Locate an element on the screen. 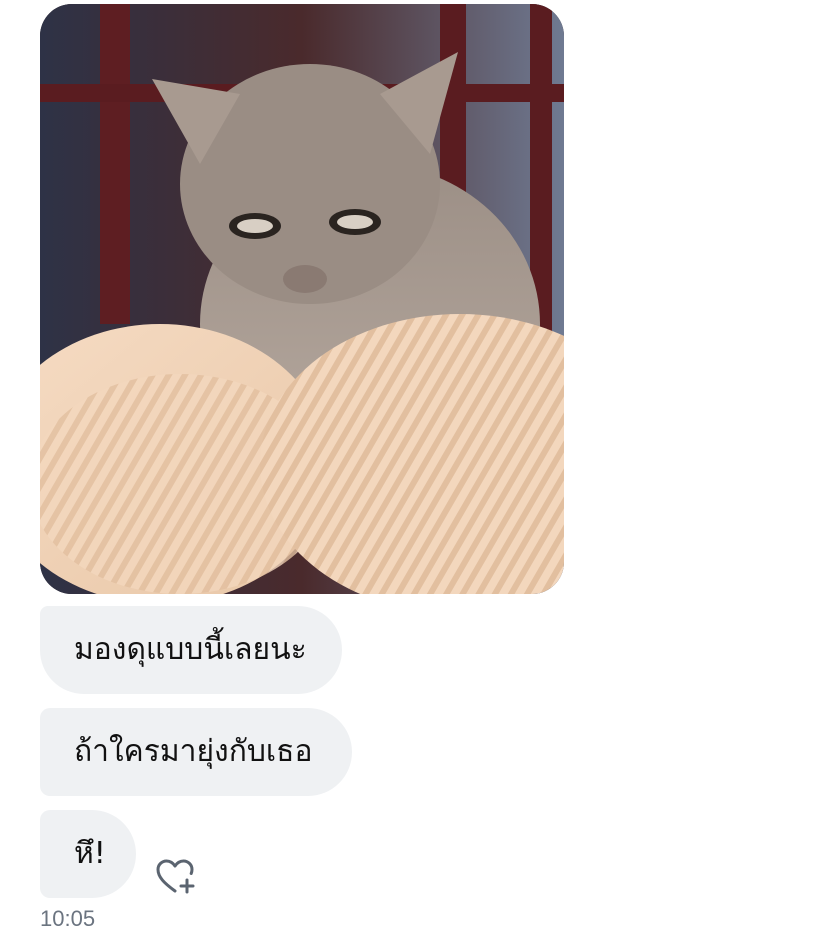 Image resolution: width=828 pixels, height=943 pixels. message-text: มองดุแบบนี้เลยนะ is located at coordinates (190, 649).